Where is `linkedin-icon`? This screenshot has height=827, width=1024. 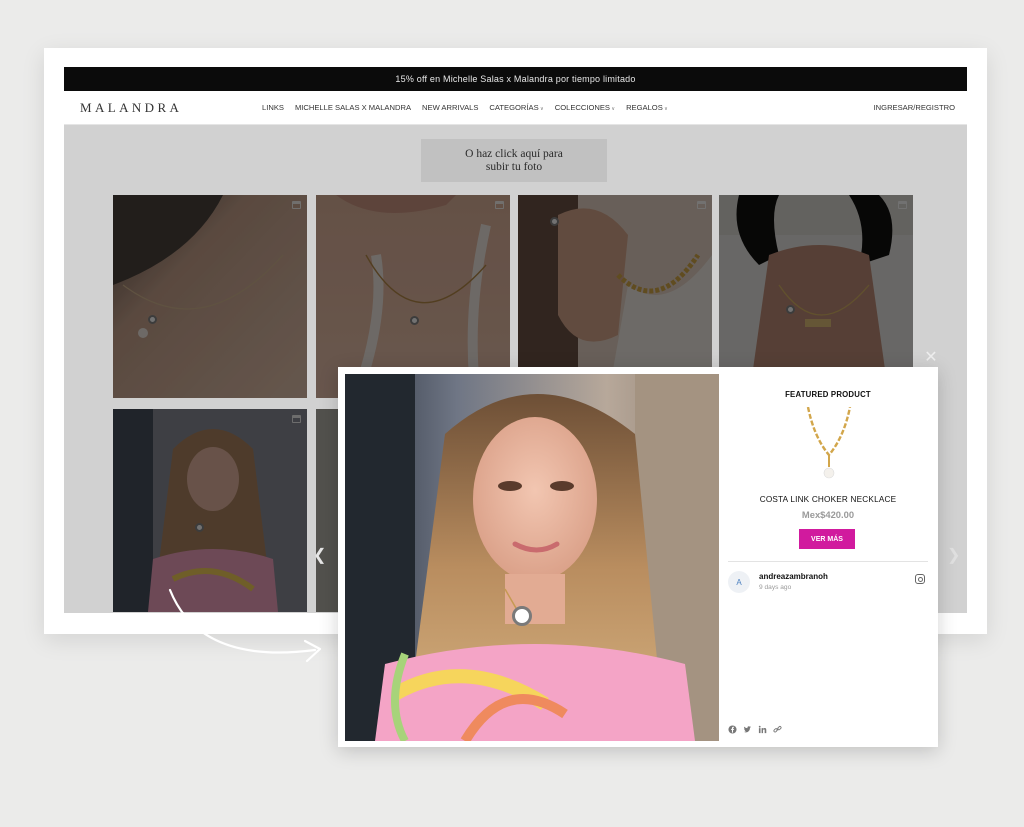 linkedin-icon is located at coordinates (762, 729).